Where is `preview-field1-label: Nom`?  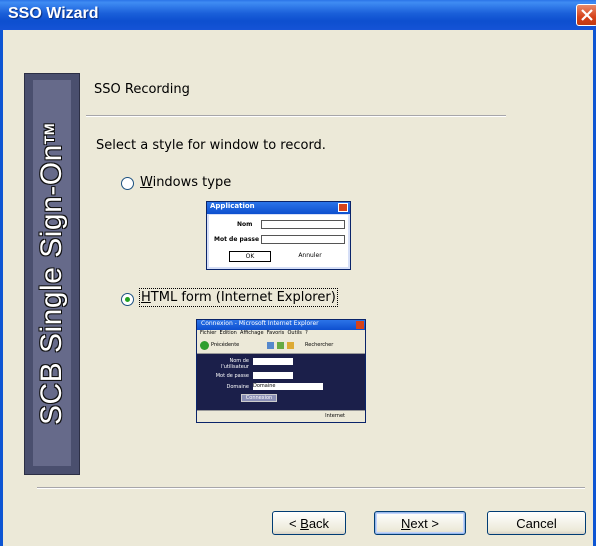 preview-field1-label: Nom is located at coordinates (245, 224).